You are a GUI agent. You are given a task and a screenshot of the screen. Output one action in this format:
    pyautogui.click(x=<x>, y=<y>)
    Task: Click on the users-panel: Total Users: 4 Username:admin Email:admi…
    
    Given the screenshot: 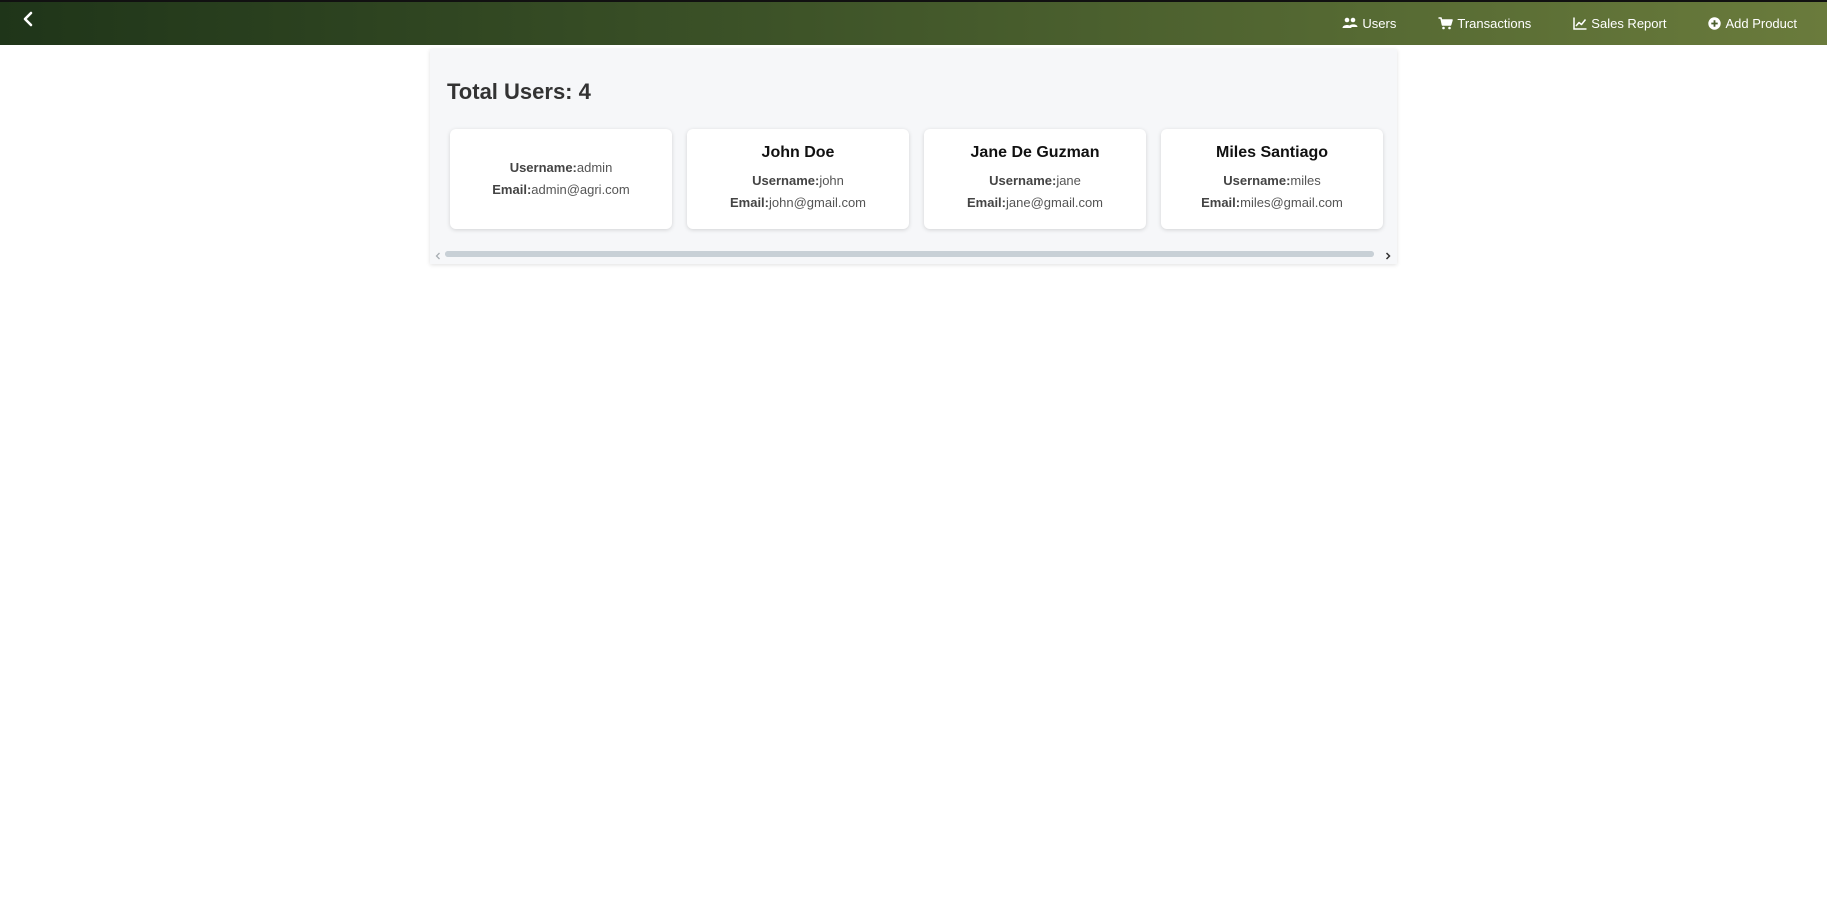 What is the action you would take?
    pyautogui.click(x=913, y=156)
    